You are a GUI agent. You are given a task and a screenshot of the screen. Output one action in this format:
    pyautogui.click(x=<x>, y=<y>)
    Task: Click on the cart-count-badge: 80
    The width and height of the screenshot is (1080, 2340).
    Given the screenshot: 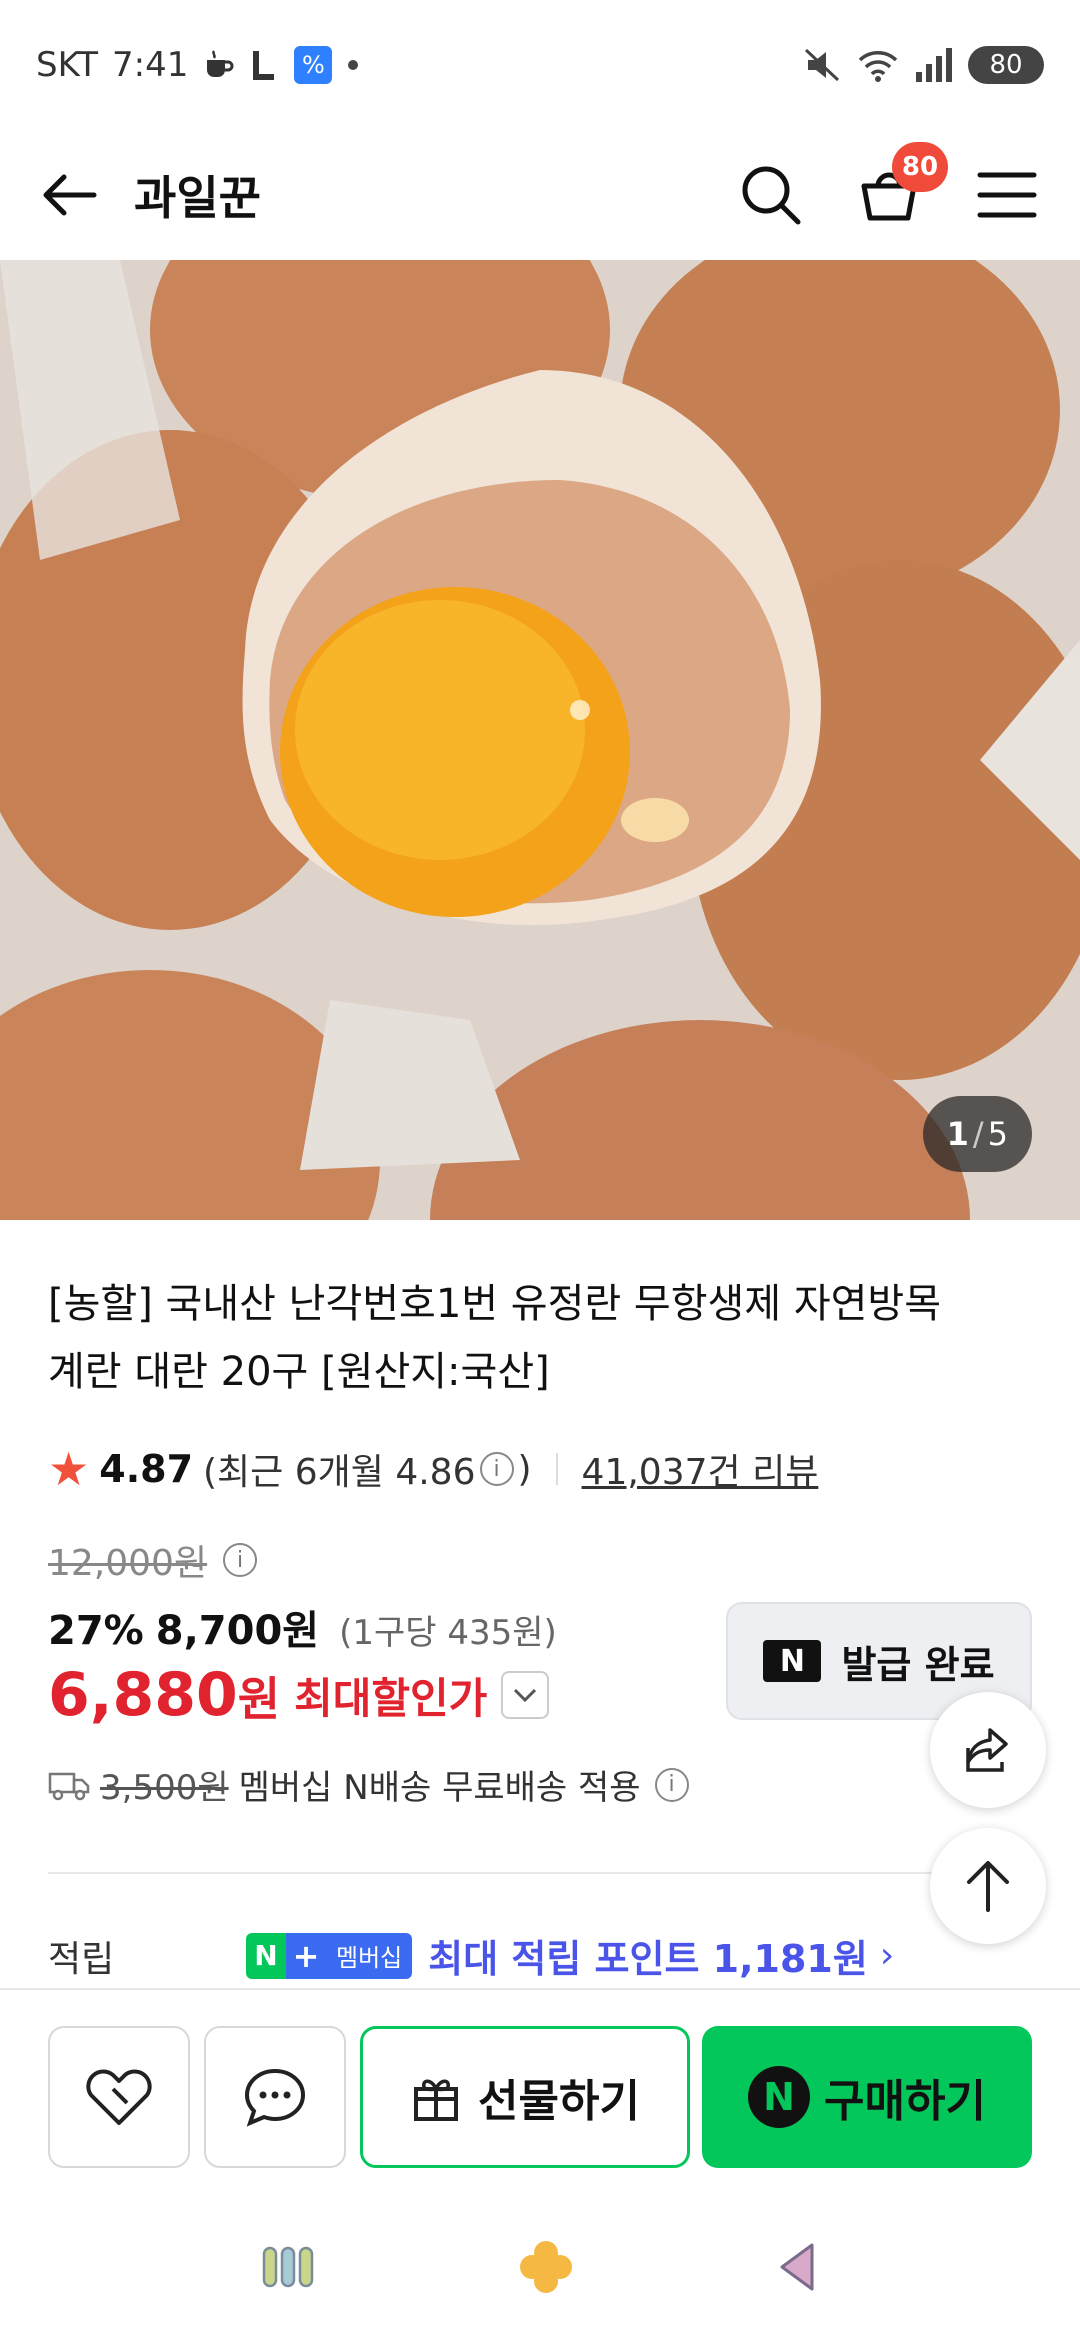 What is the action you would take?
    pyautogui.click(x=920, y=167)
    